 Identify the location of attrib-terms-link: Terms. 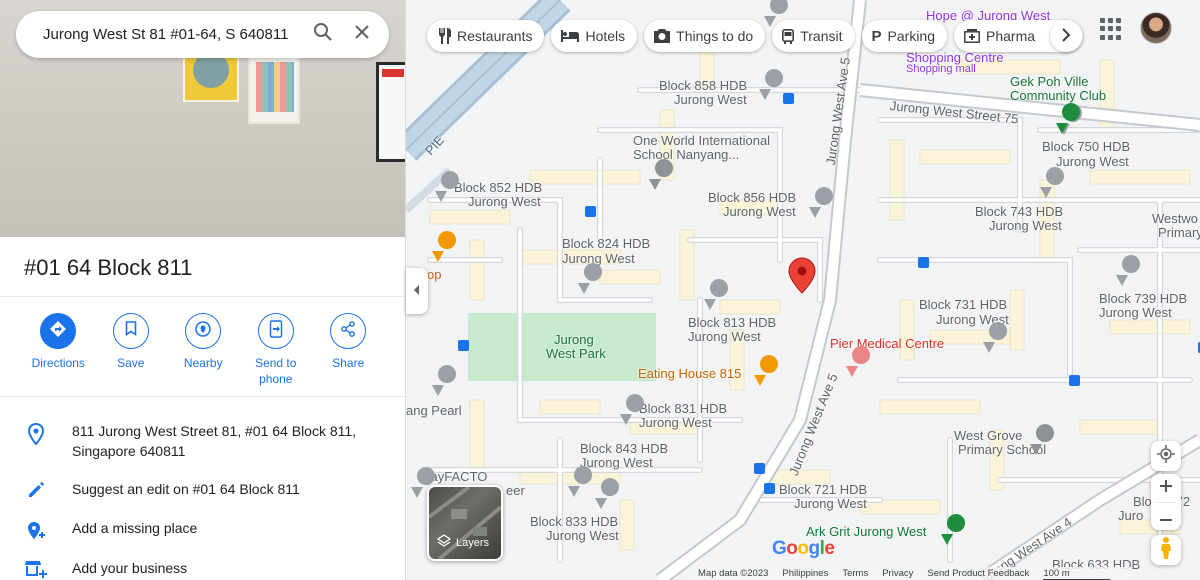
(855, 574).